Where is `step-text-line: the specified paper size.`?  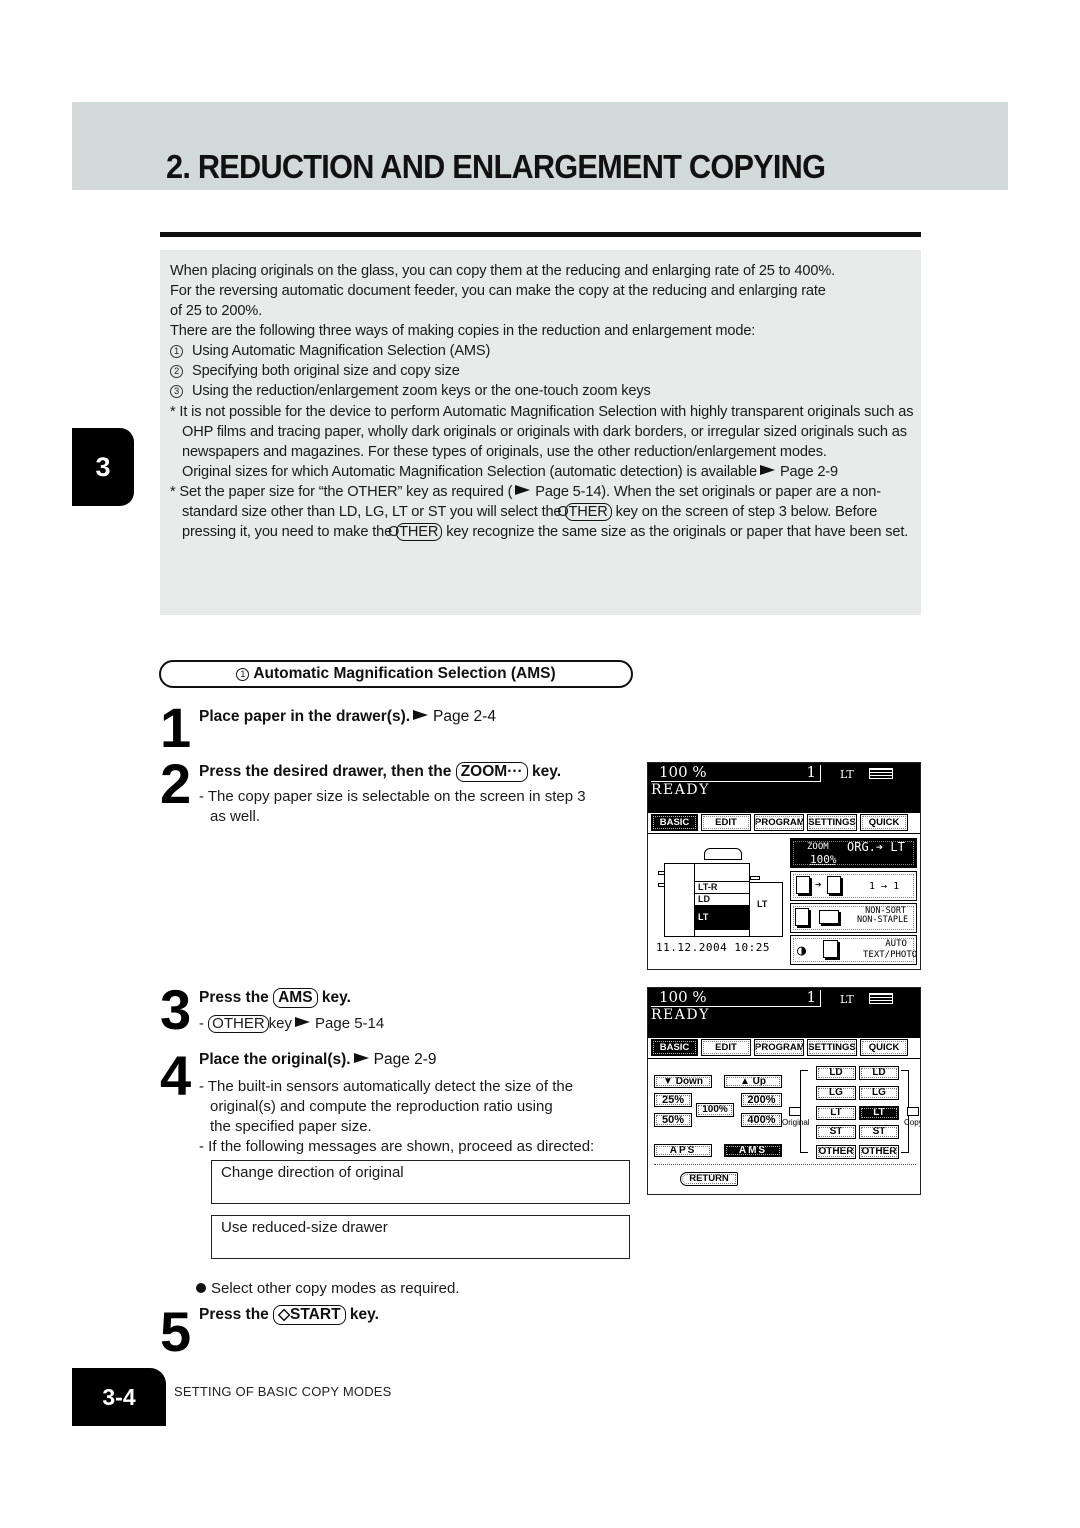 step-text-line: the specified paper size. is located at coordinates (291, 1126).